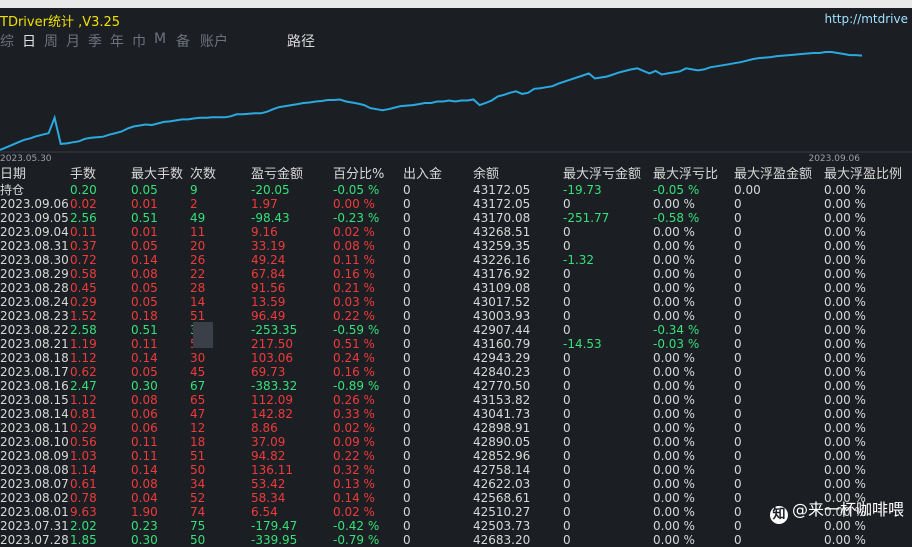 Image resolution: width=912 pixels, height=547 pixels. I want to click on column-header: 最大浮亏比, so click(685, 175).